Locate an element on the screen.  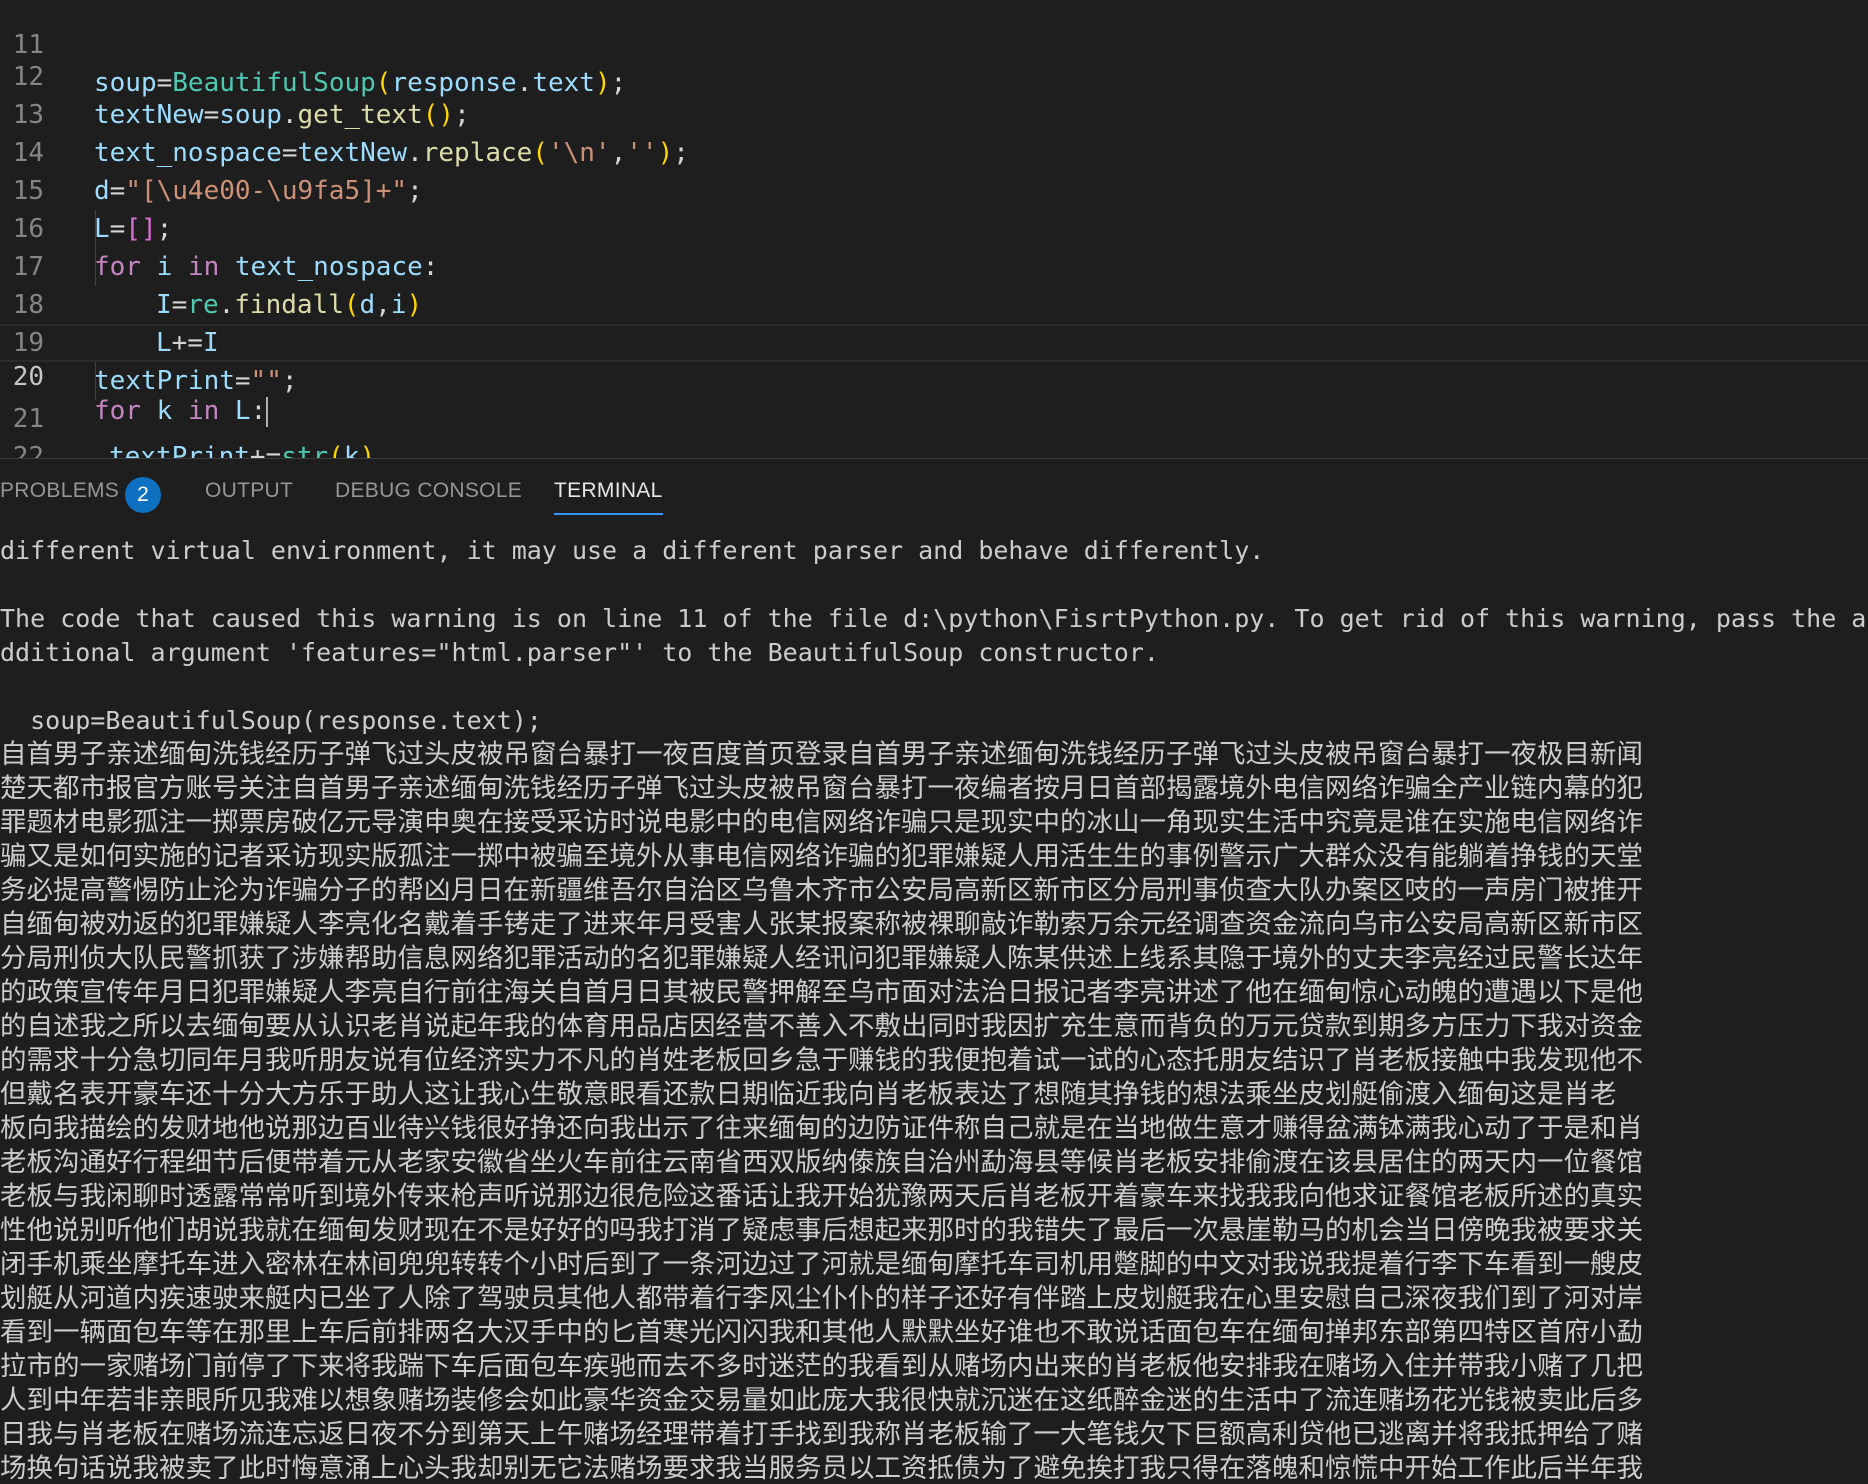
code-line: 22 print(textPrint); is located at coordinates (934, 429).